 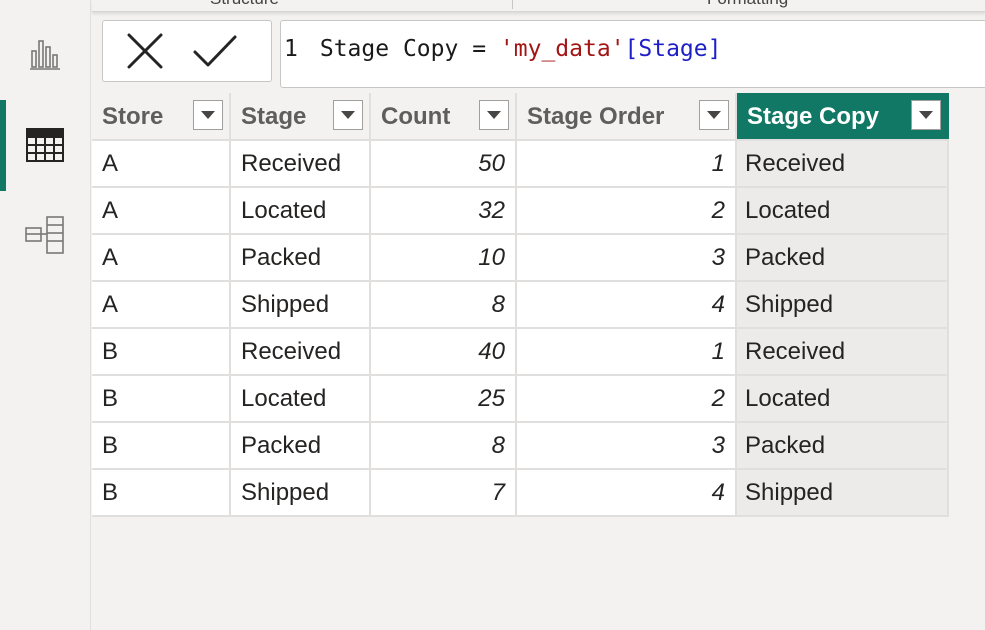 I want to click on formula-editor: 1 Stage Copy = 'my_data'[Stage], so click(x=632, y=54).